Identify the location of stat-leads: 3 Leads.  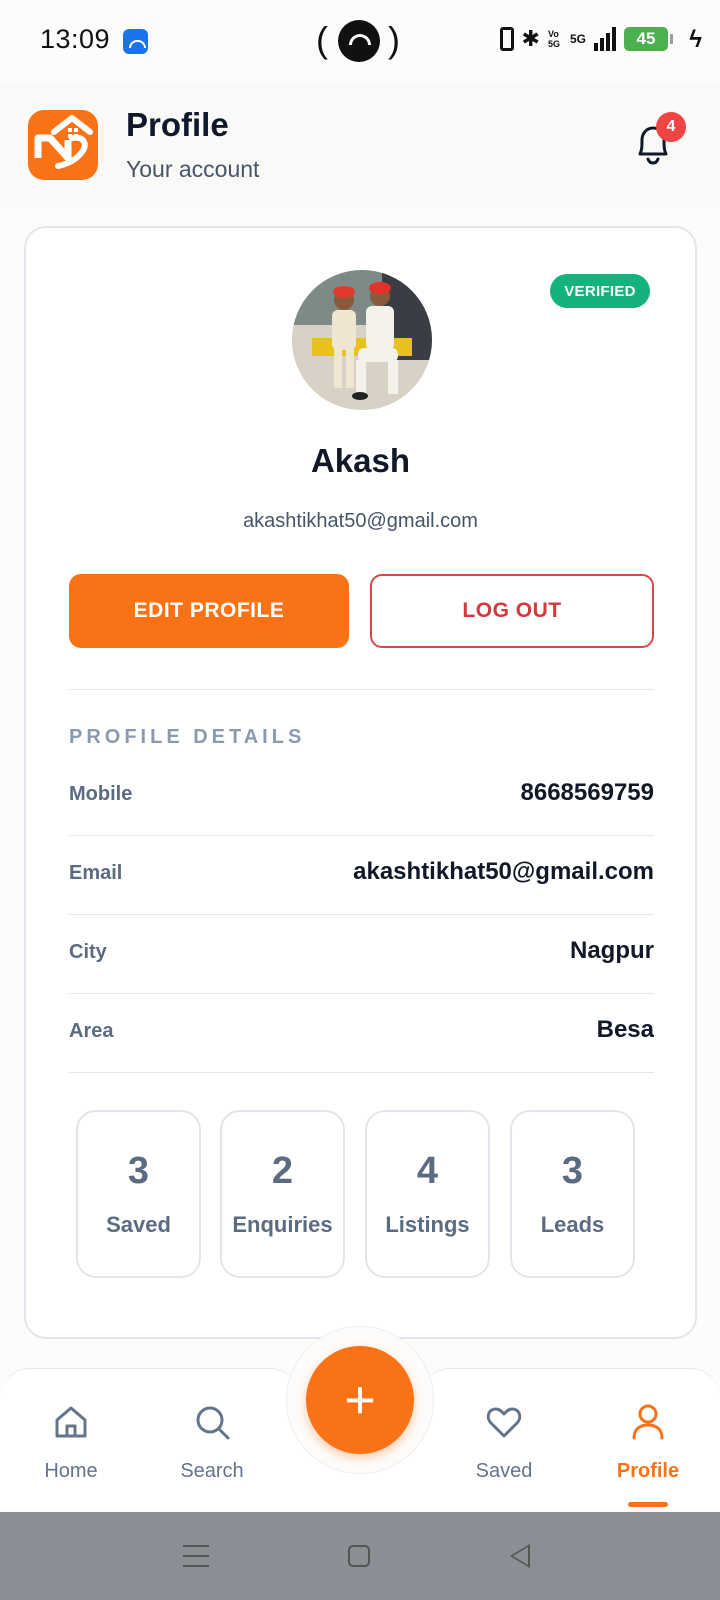
(572, 1194).